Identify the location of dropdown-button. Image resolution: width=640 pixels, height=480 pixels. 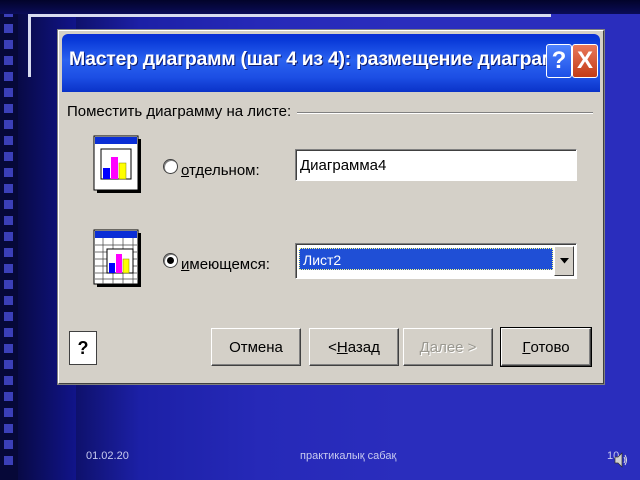
(564, 261).